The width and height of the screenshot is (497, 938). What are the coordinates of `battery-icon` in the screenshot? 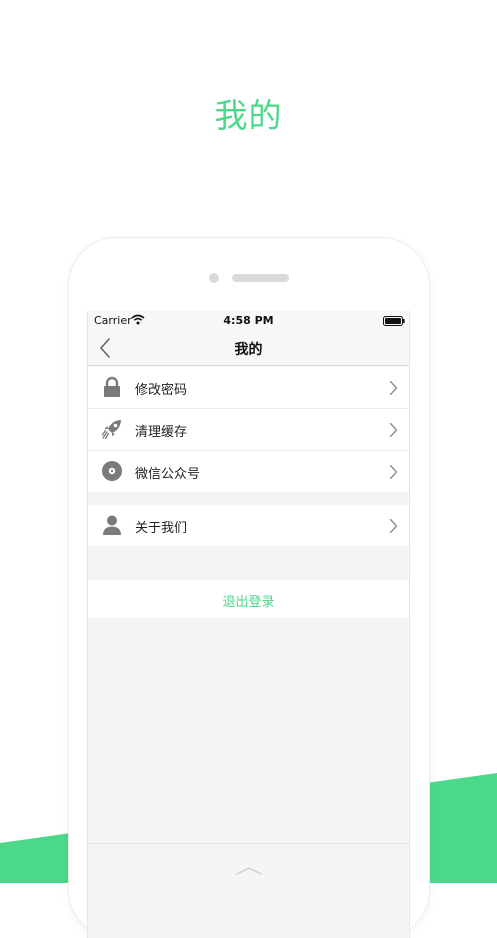 It's located at (394, 321).